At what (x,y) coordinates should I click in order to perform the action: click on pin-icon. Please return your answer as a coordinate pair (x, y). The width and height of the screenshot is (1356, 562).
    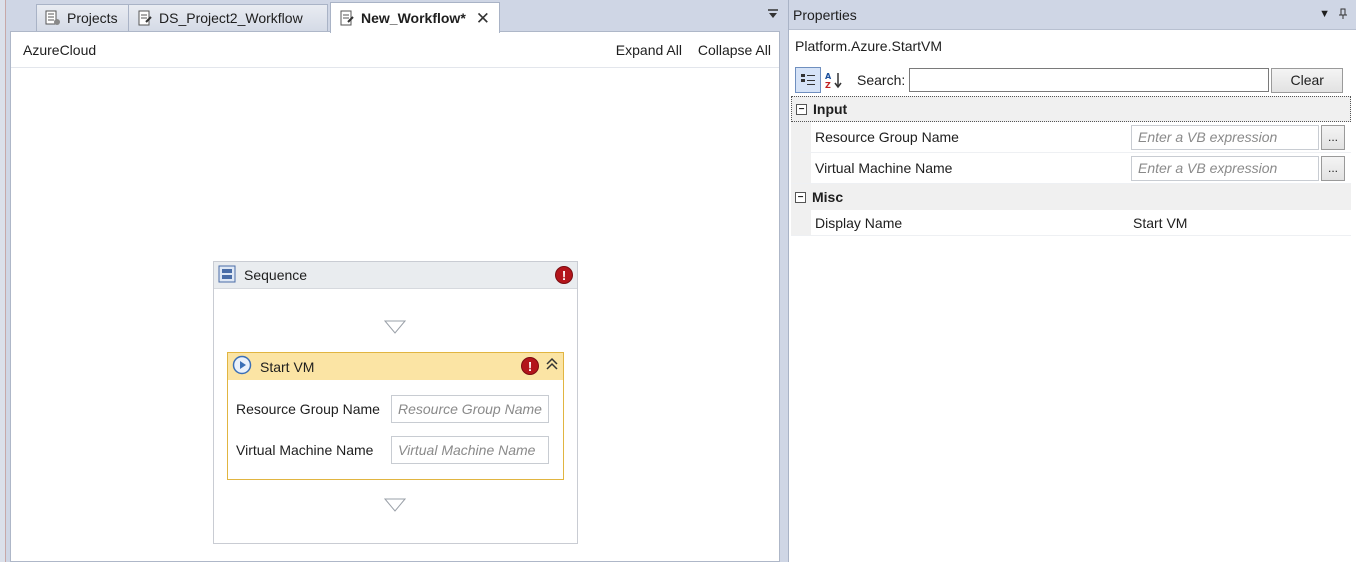
    Looking at the image, I should click on (1343, 15).